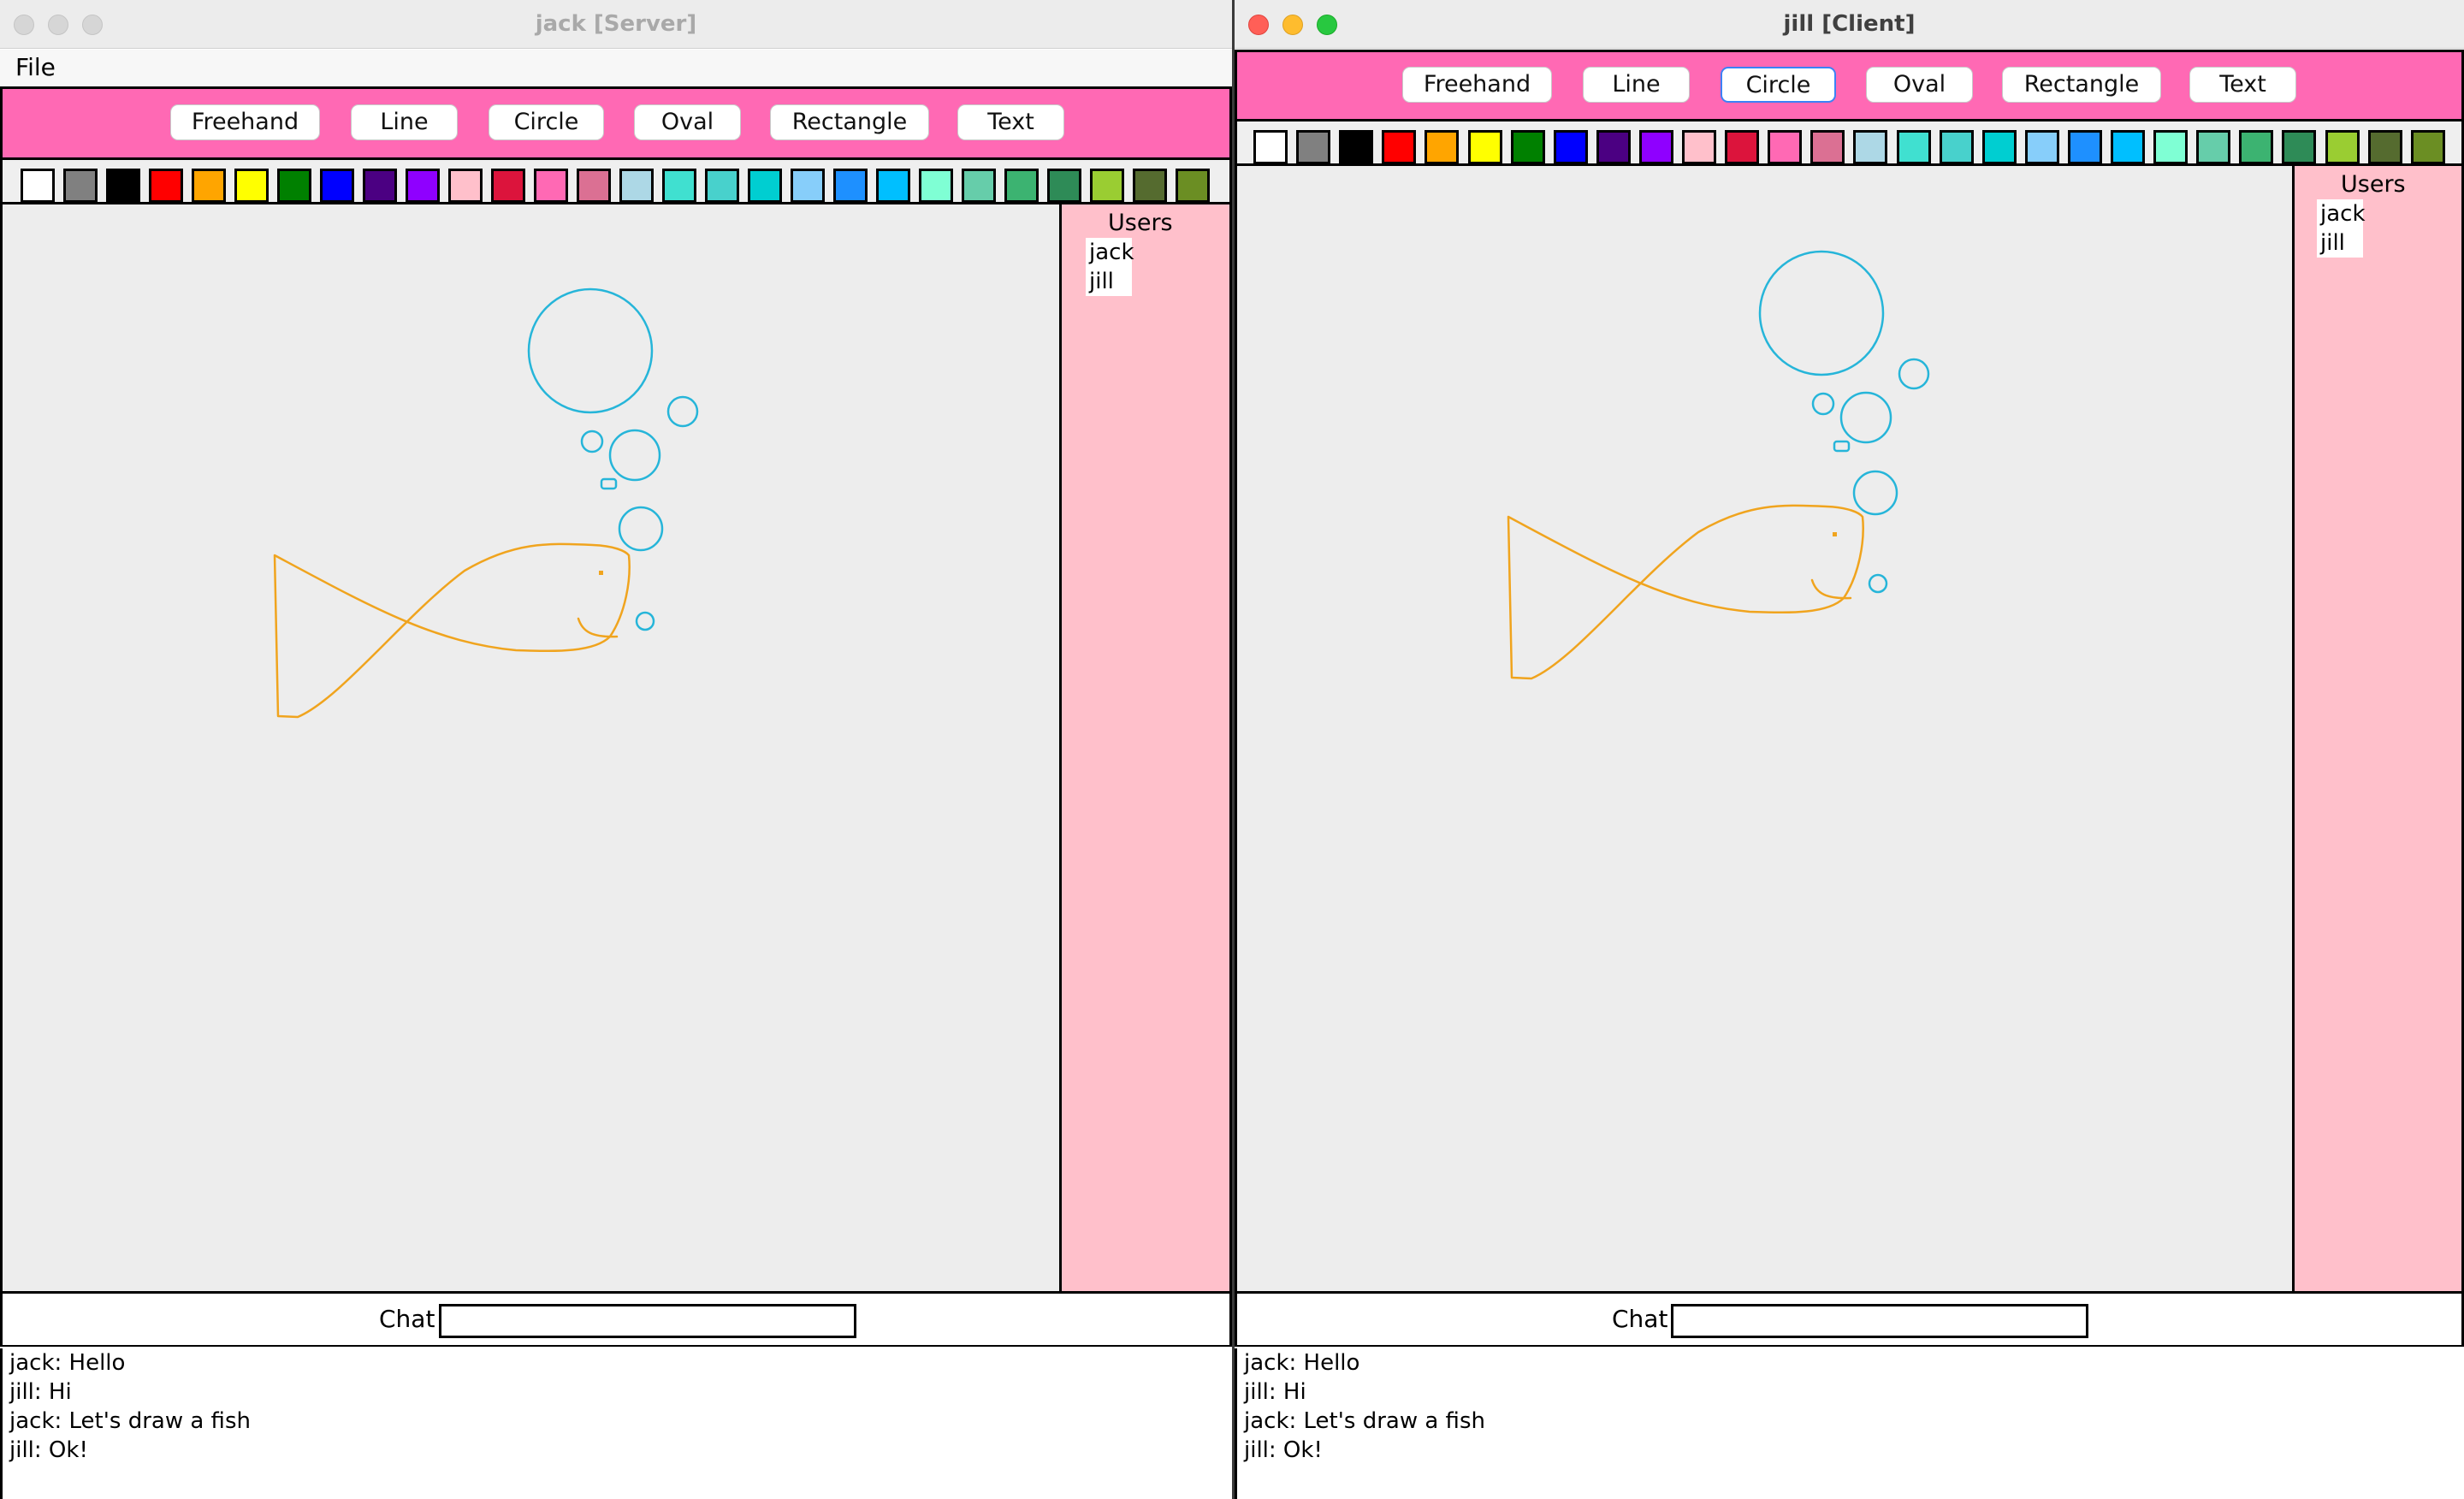 Image resolution: width=2464 pixels, height=1499 pixels. I want to click on fish-eye, so click(1835, 534).